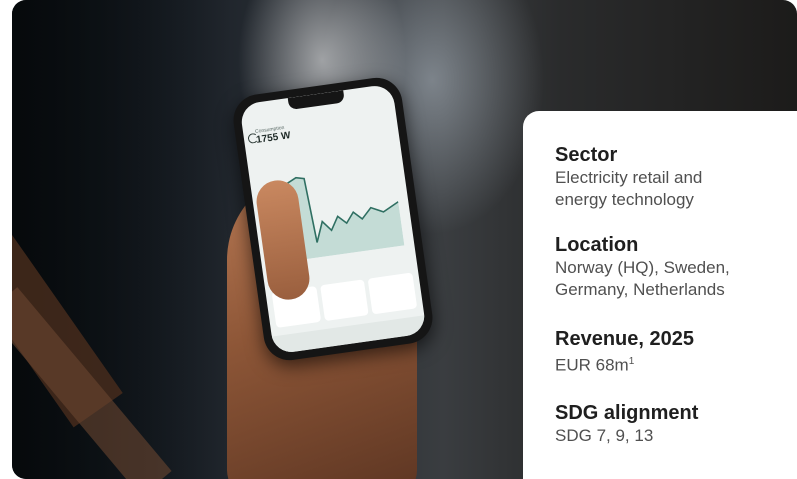 The height and width of the screenshot is (479, 797). I want to click on sector-text-line1: Electricity retail and, so click(629, 177).